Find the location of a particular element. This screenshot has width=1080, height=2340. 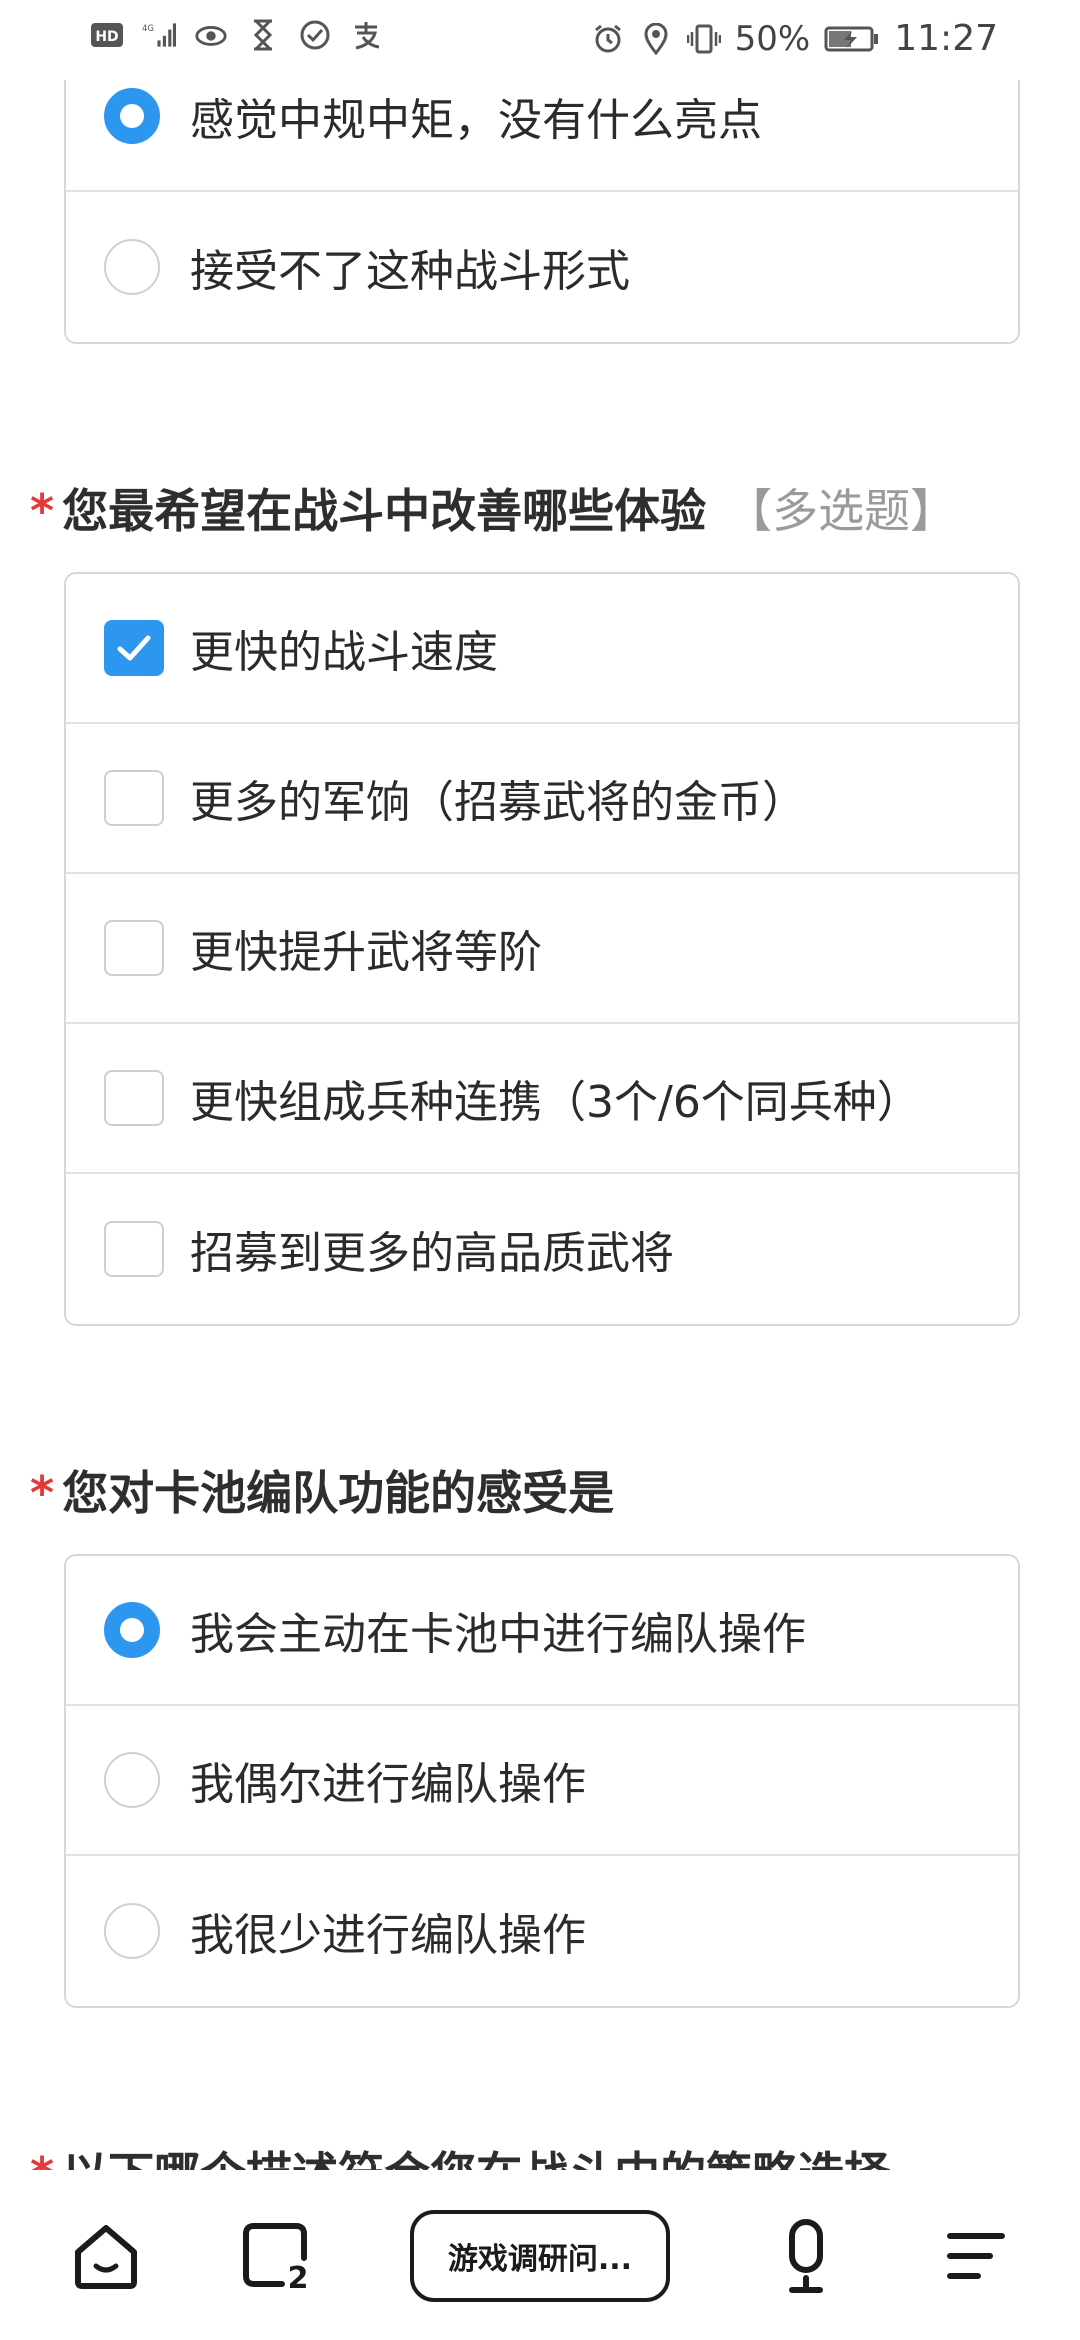

option-row: 招募到更多的高品质武将 is located at coordinates (542, 1249).